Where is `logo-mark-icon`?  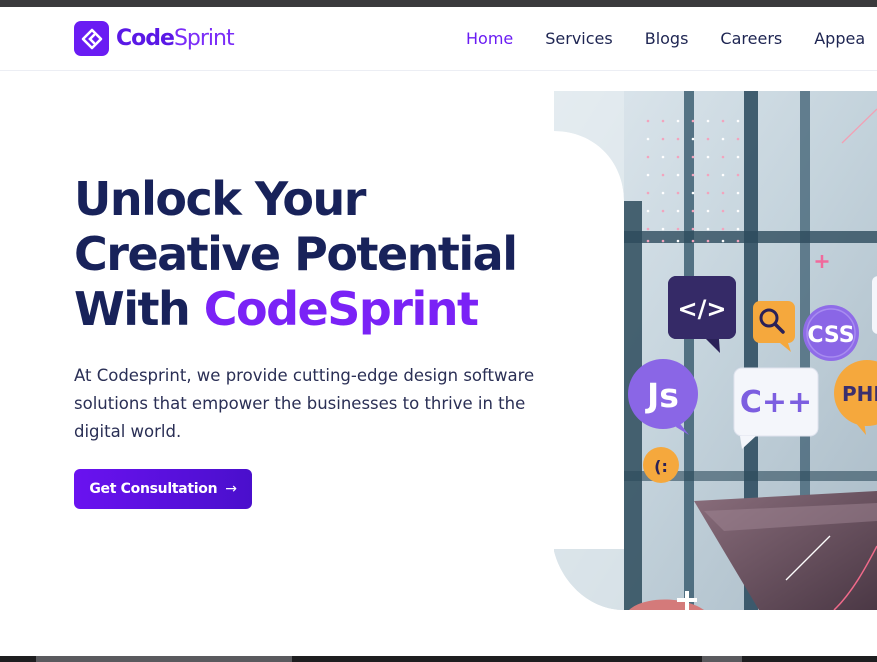 logo-mark-icon is located at coordinates (91, 38).